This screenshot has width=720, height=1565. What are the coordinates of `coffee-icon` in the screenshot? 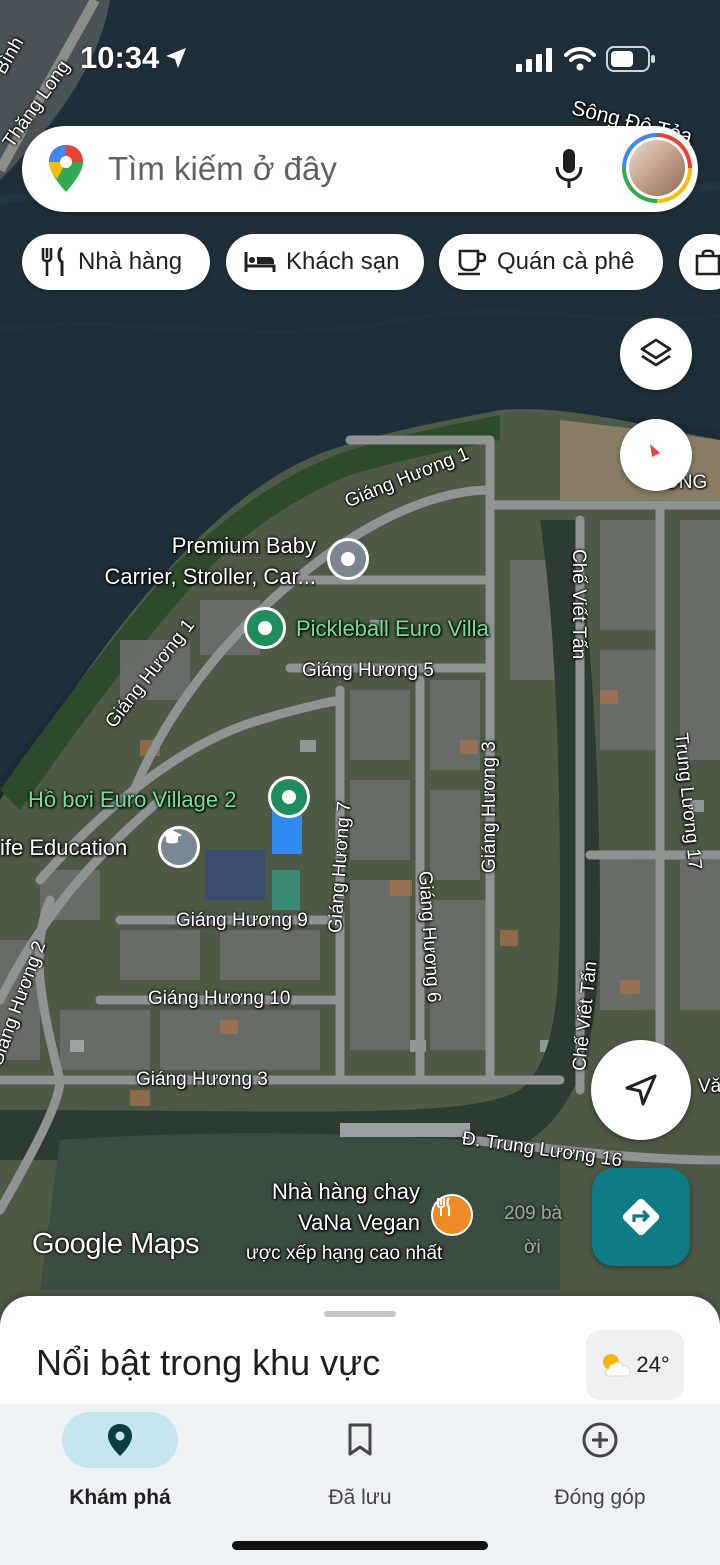 It's located at (472, 262).